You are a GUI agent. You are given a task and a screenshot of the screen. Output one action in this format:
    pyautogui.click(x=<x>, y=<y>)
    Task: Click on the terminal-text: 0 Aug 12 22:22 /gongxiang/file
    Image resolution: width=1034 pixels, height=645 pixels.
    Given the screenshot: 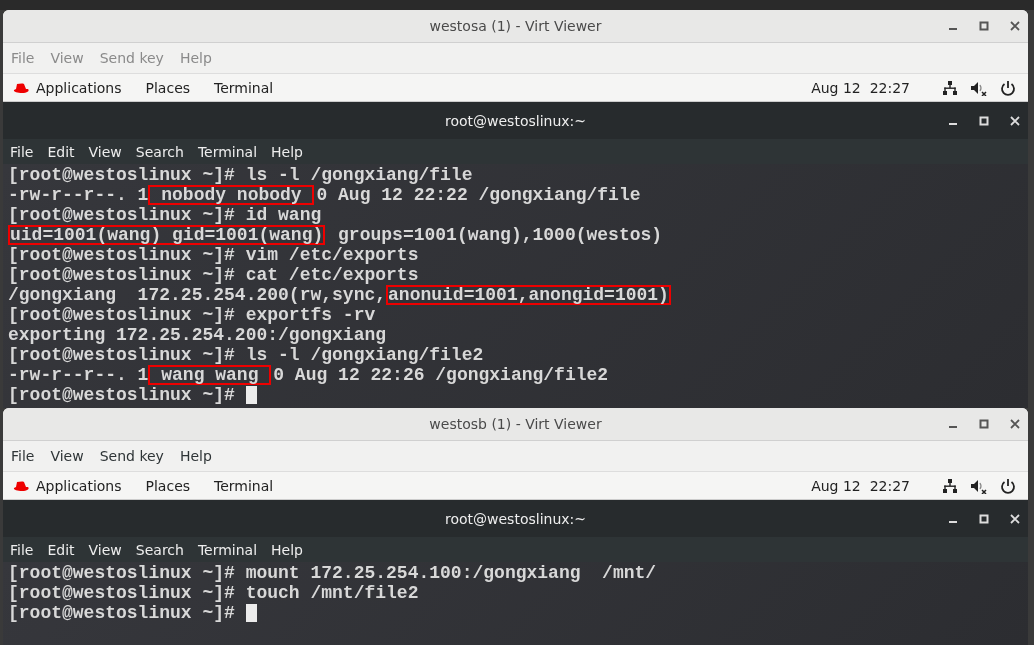 What is the action you would take?
    pyautogui.click(x=478, y=195)
    